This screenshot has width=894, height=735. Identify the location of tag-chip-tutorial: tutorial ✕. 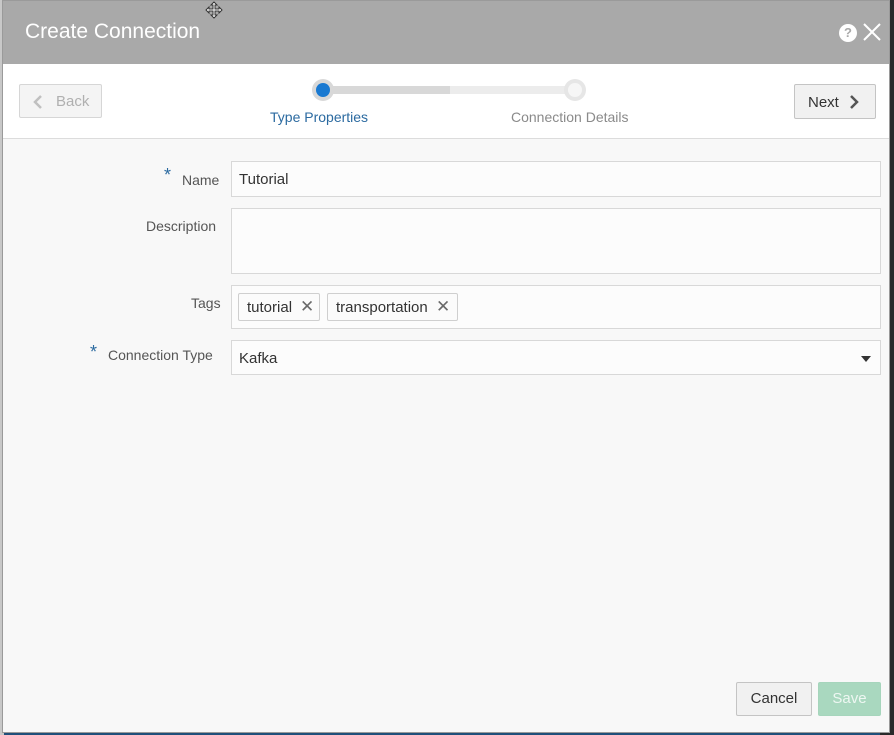
(279, 307).